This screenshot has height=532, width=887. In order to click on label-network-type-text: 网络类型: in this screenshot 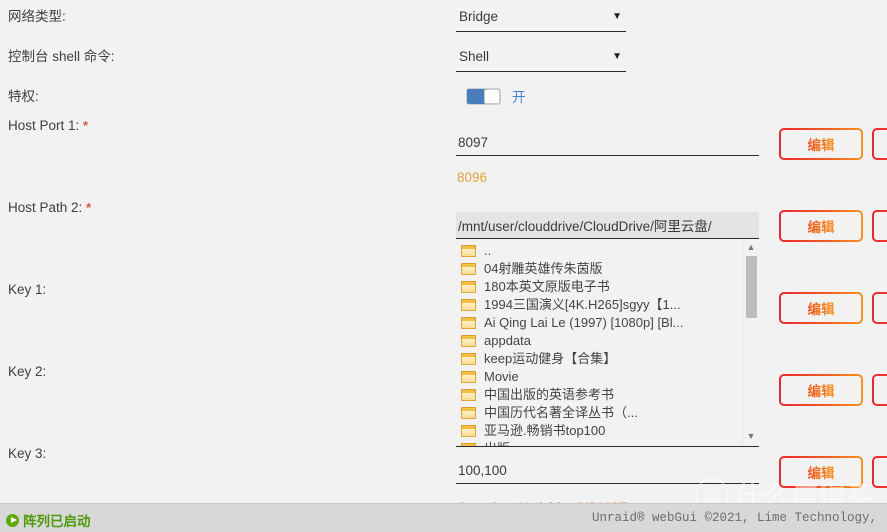, I will do `click(37, 16)`.